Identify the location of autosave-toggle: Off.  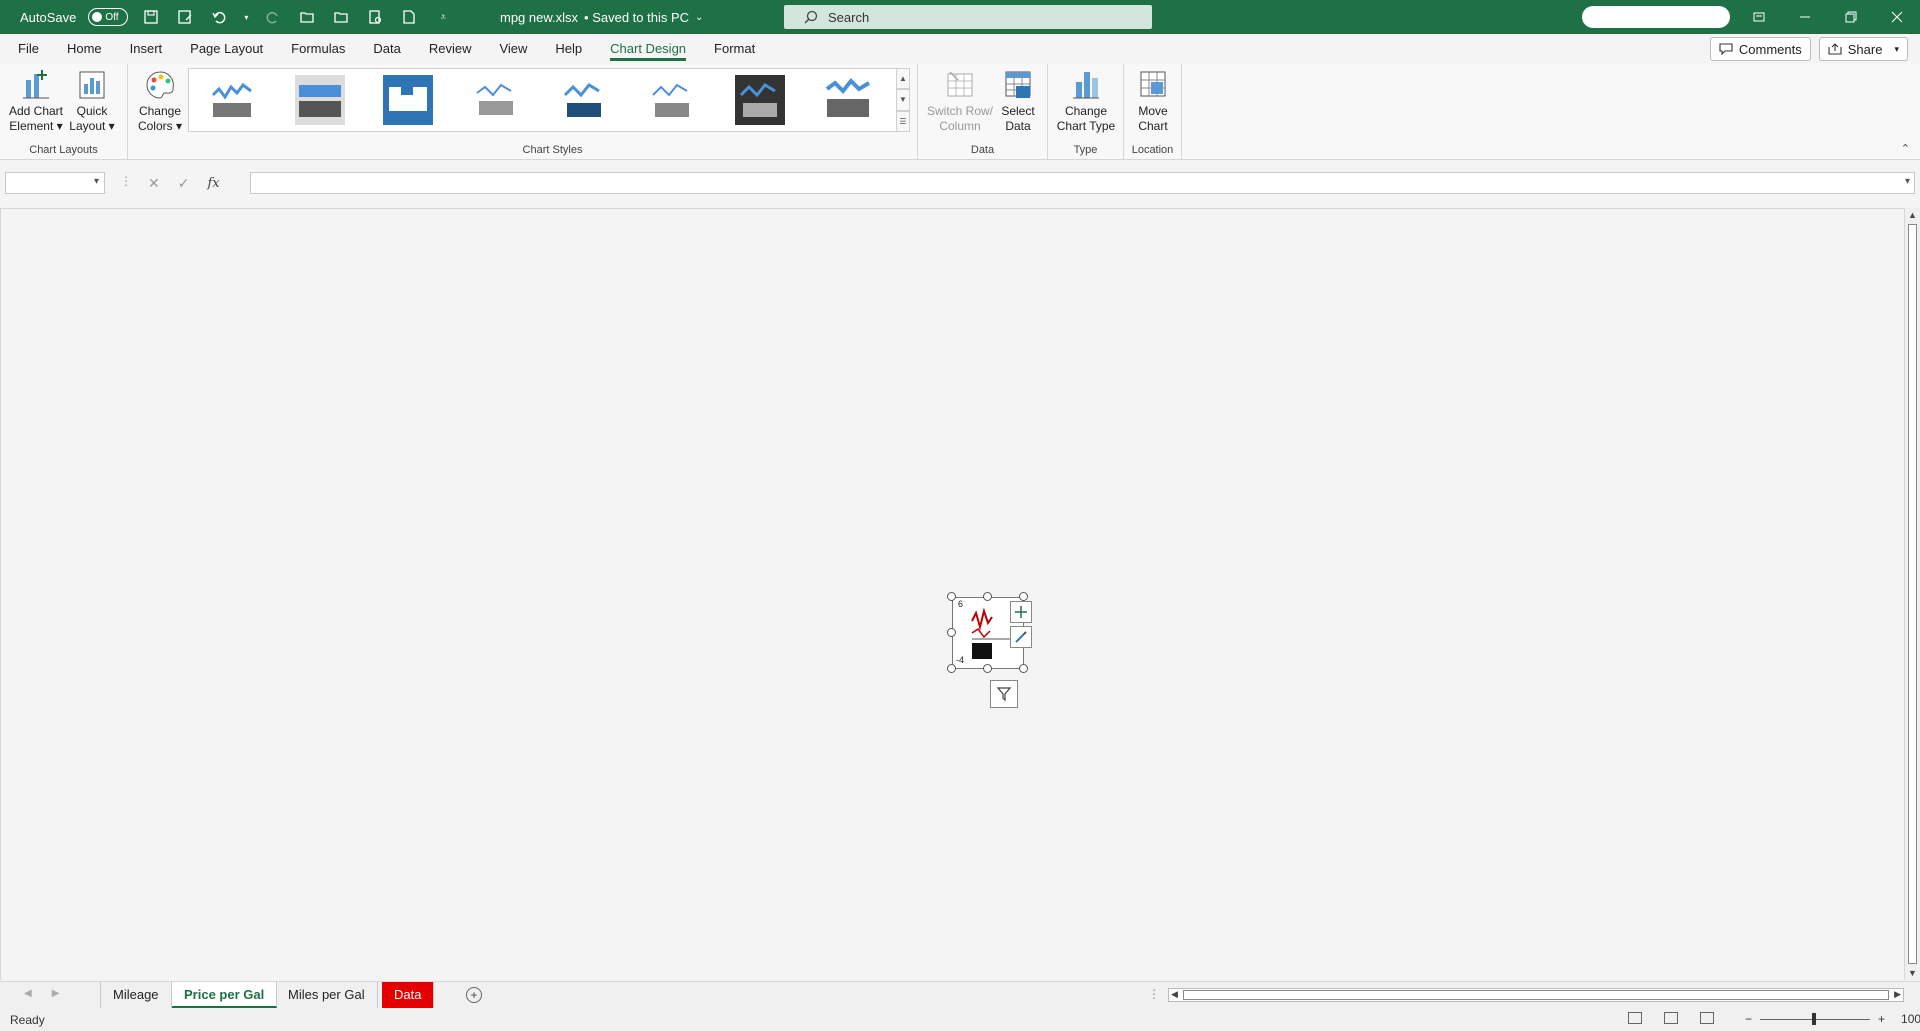
(108, 17).